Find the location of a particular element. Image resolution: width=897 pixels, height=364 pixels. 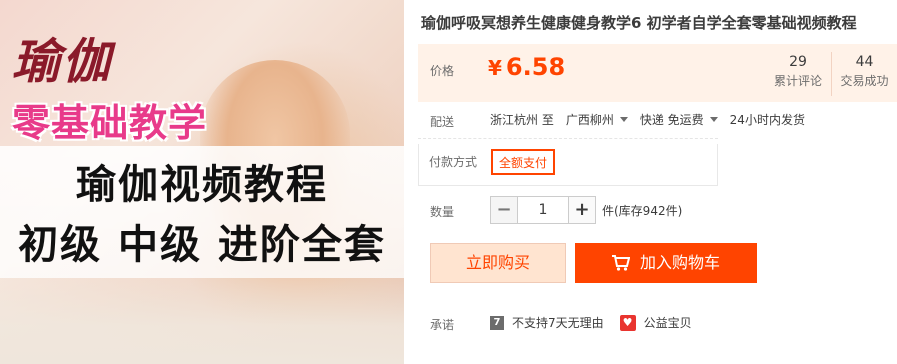

stat-transactions: 44 交易成功 is located at coordinates (864, 74).